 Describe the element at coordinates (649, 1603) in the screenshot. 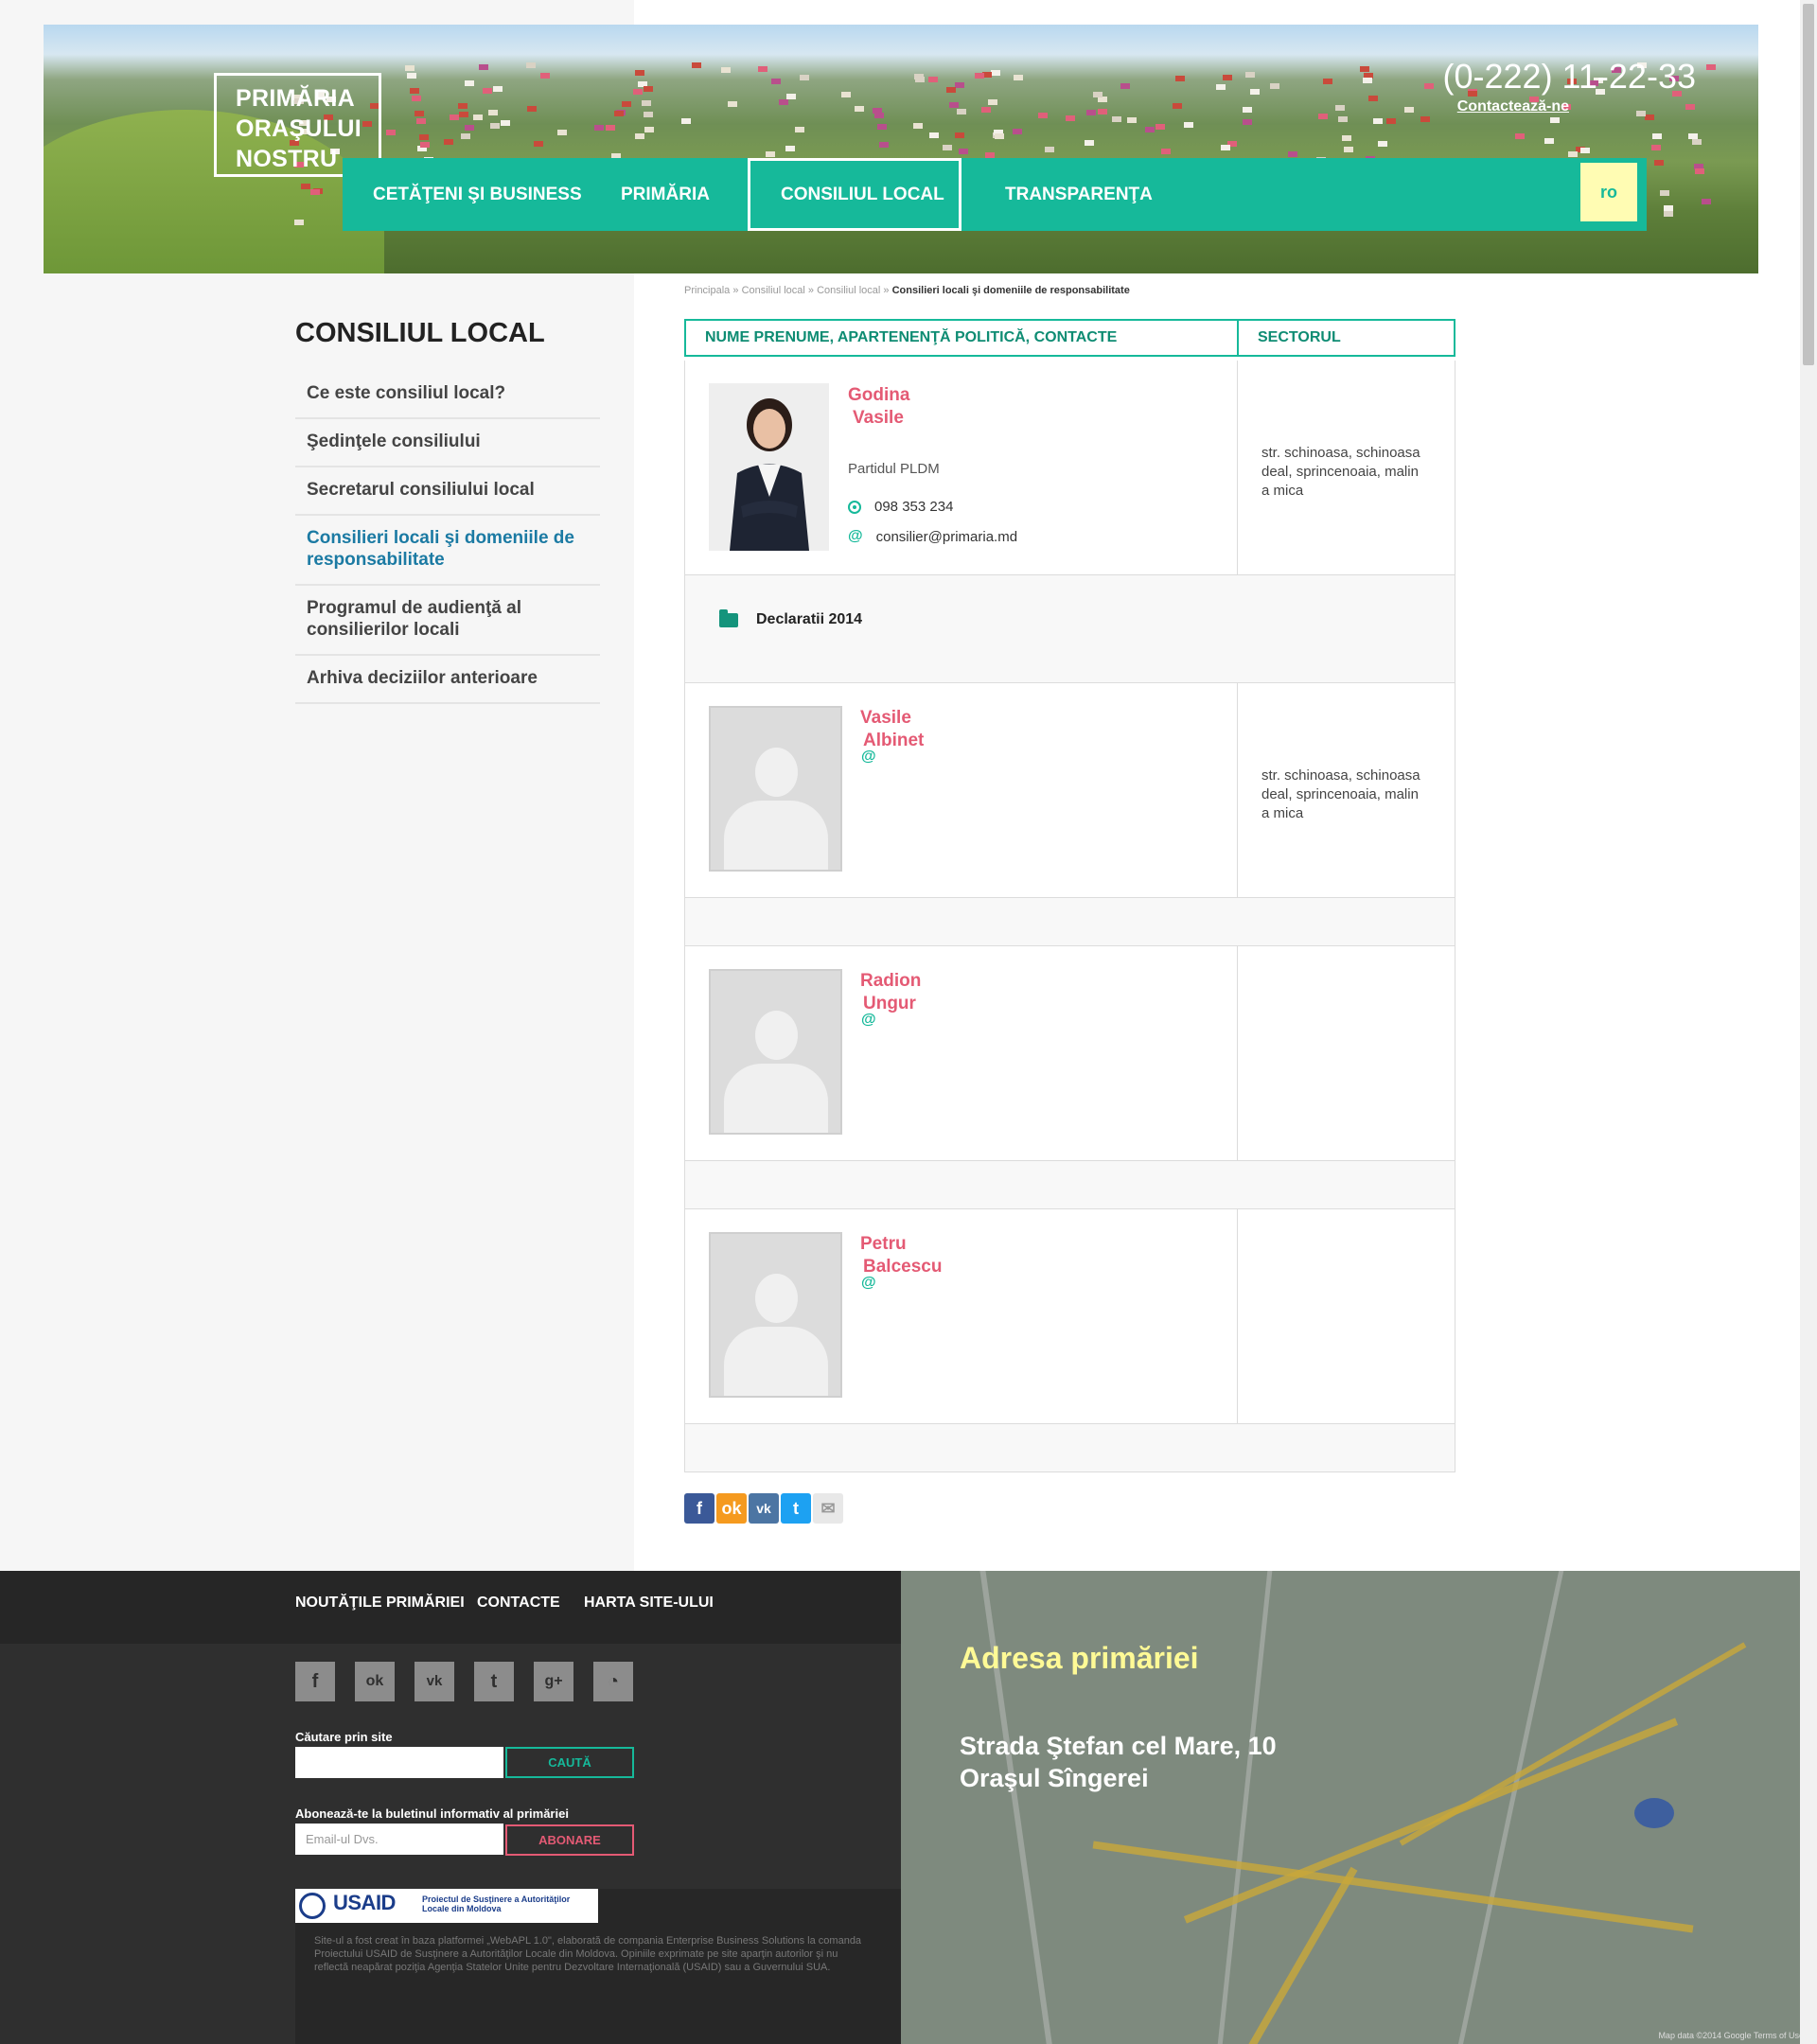

I see `footer-link-sitemap: HARTA SITE-ULUI` at that location.